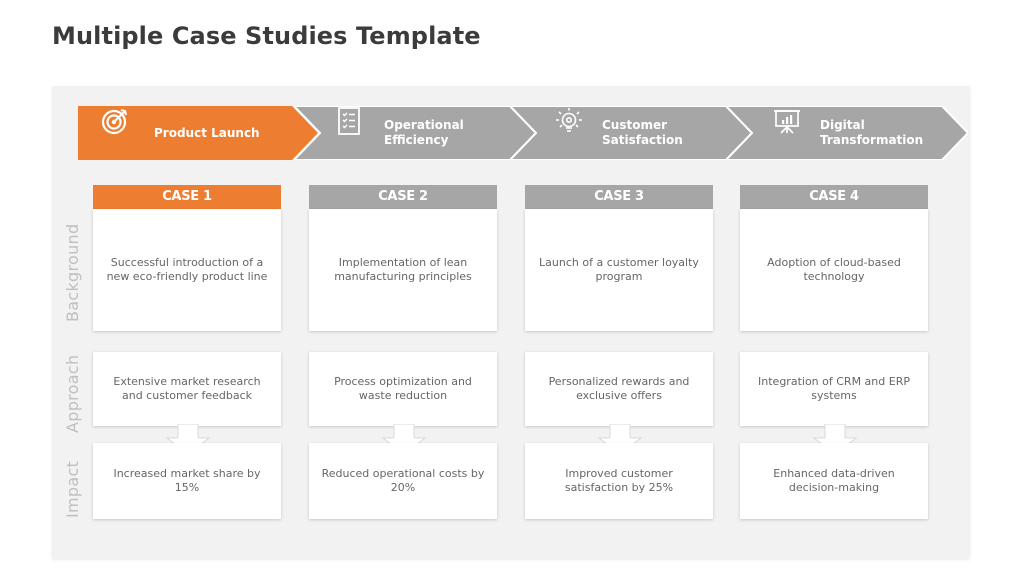  I want to click on stage-product-launch: Product Launch, so click(198, 133).